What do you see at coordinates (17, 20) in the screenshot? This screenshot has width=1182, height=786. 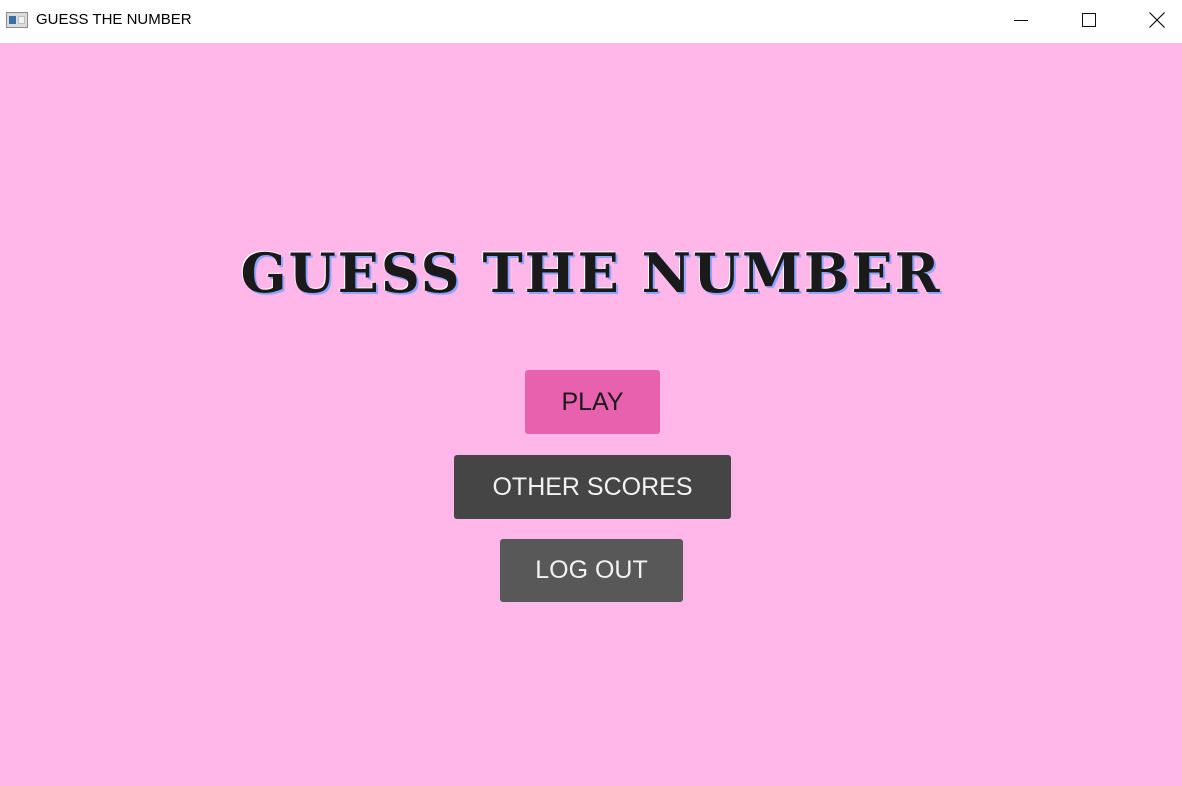 I see `app-window-icon` at bounding box center [17, 20].